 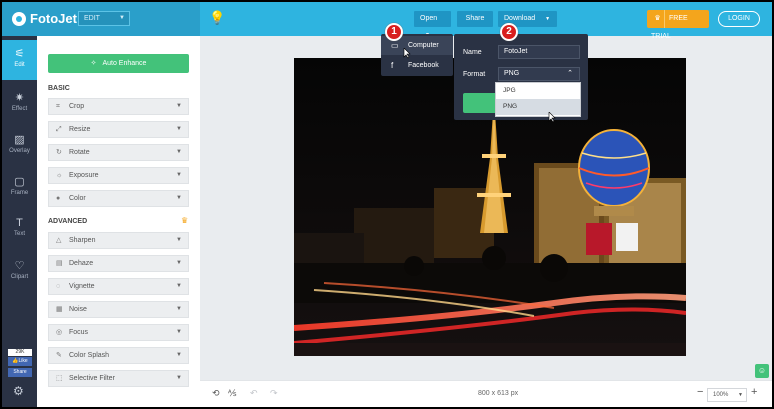 What do you see at coordinates (84, 175) in the screenshot?
I see `tool-label: Exposure` at bounding box center [84, 175].